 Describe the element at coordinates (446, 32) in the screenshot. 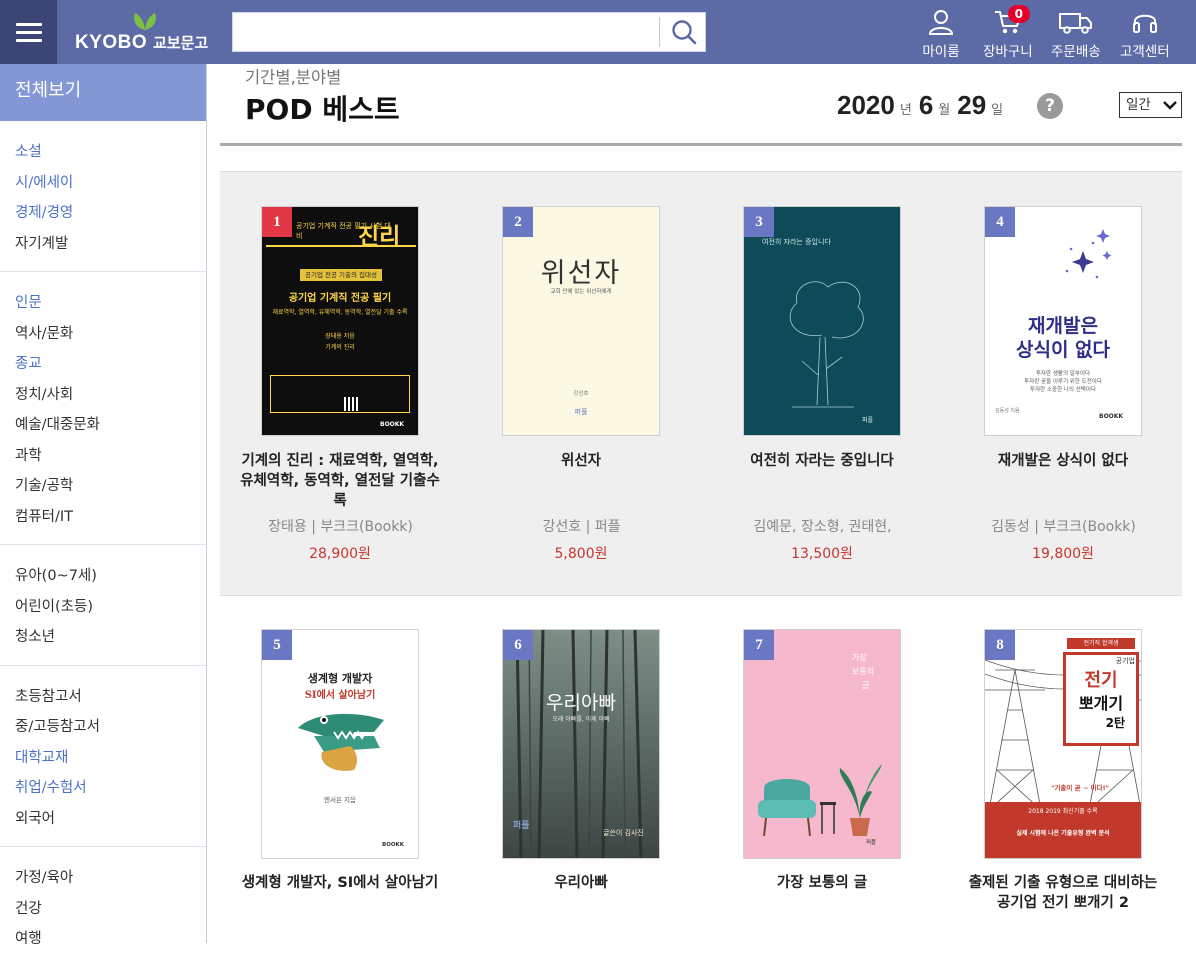

I see `search-input` at that location.